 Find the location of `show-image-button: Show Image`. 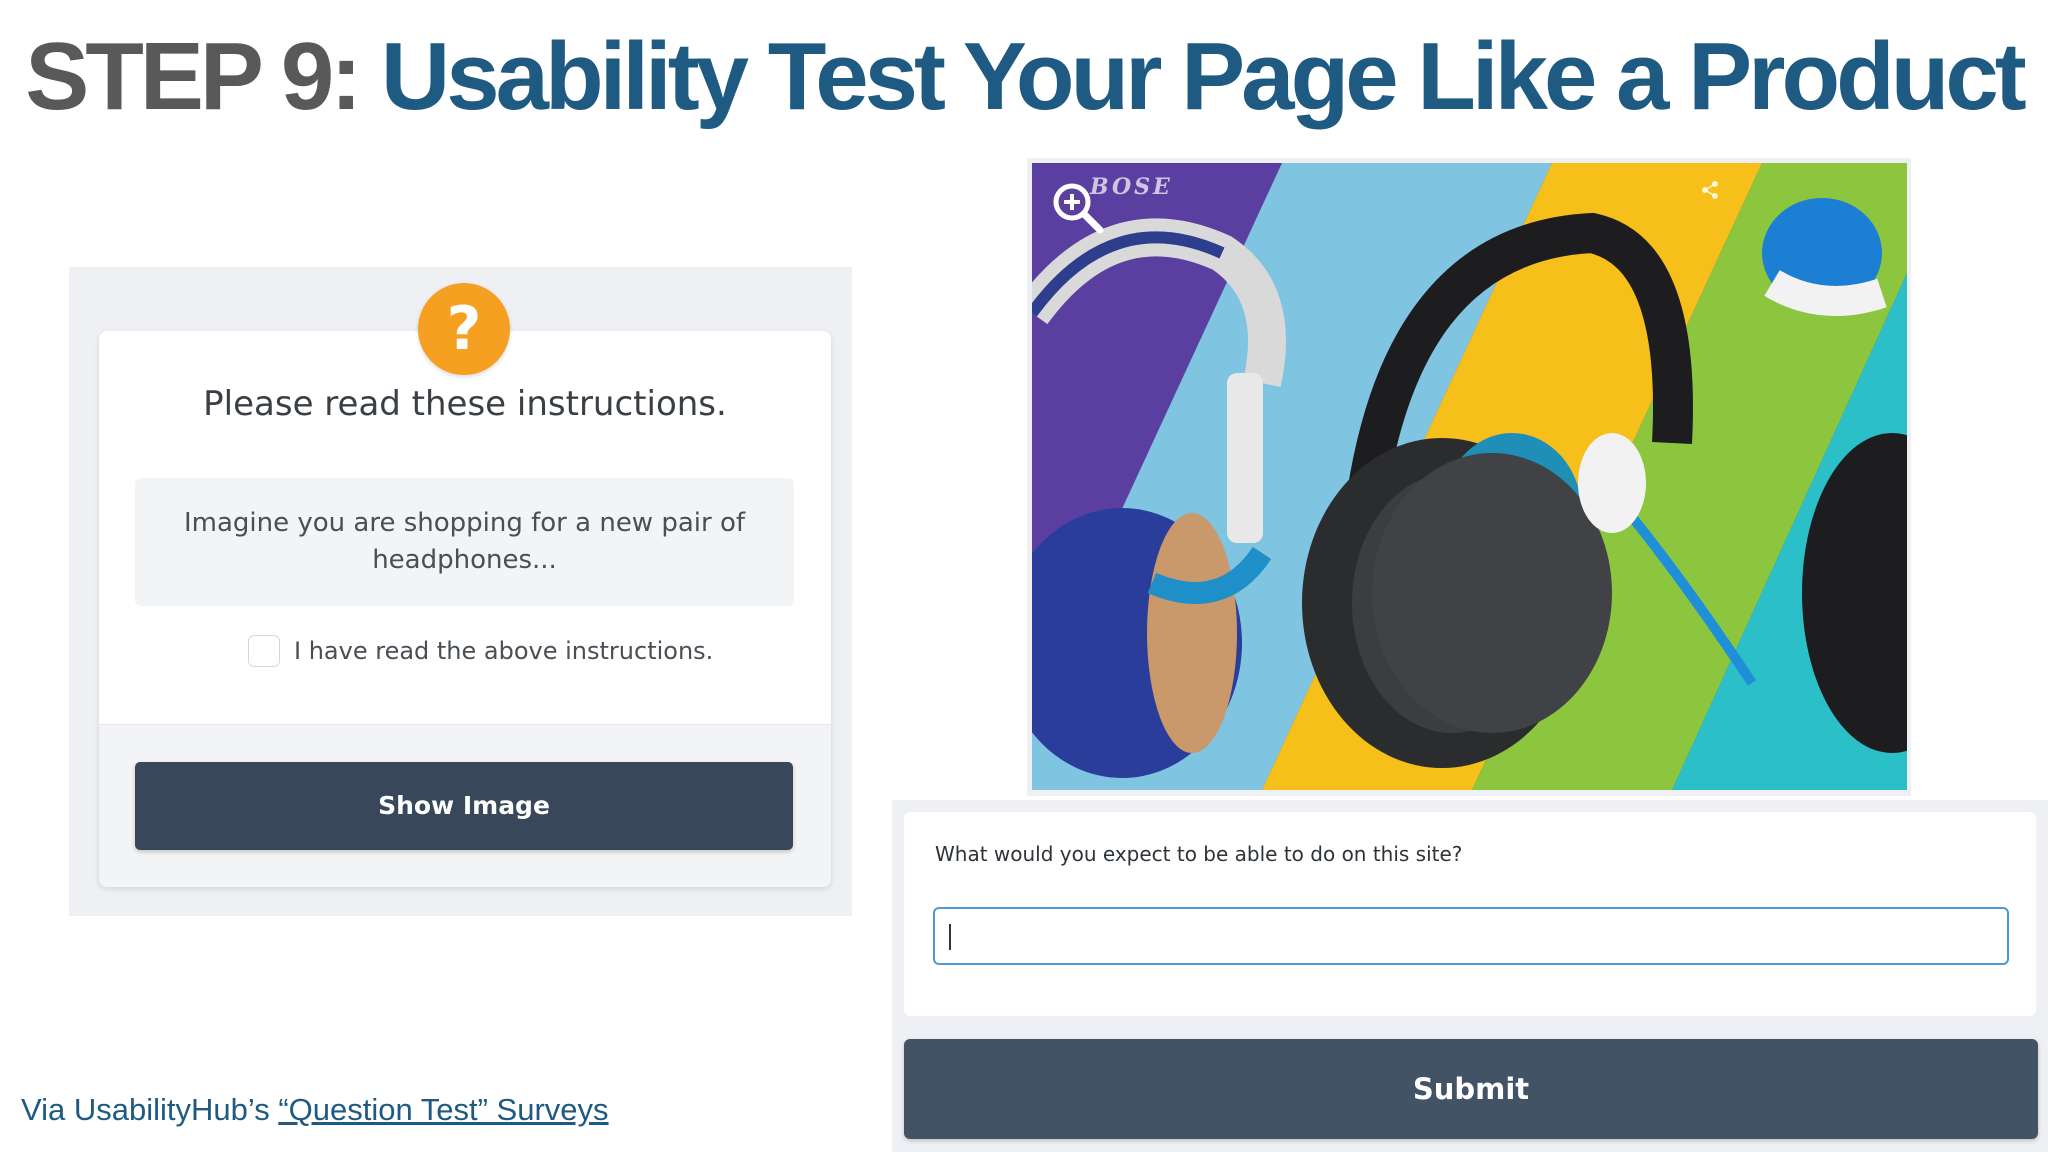

show-image-button: Show Image is located at coordinates (464, 806).